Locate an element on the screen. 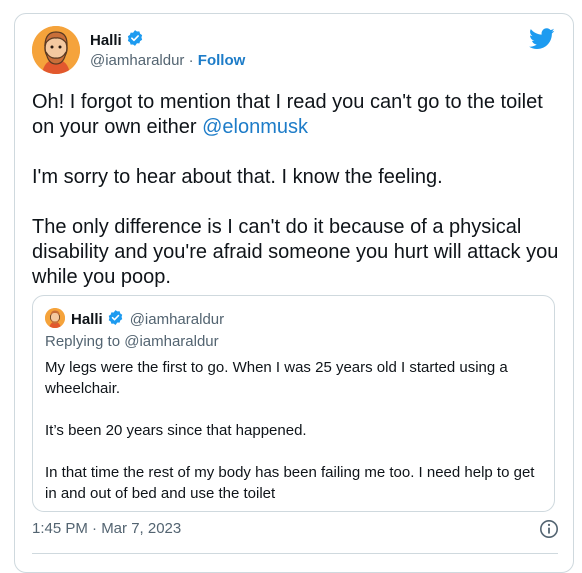 This screenshot has height=573, width=582. info-icon is located at coordinates (549, 529).